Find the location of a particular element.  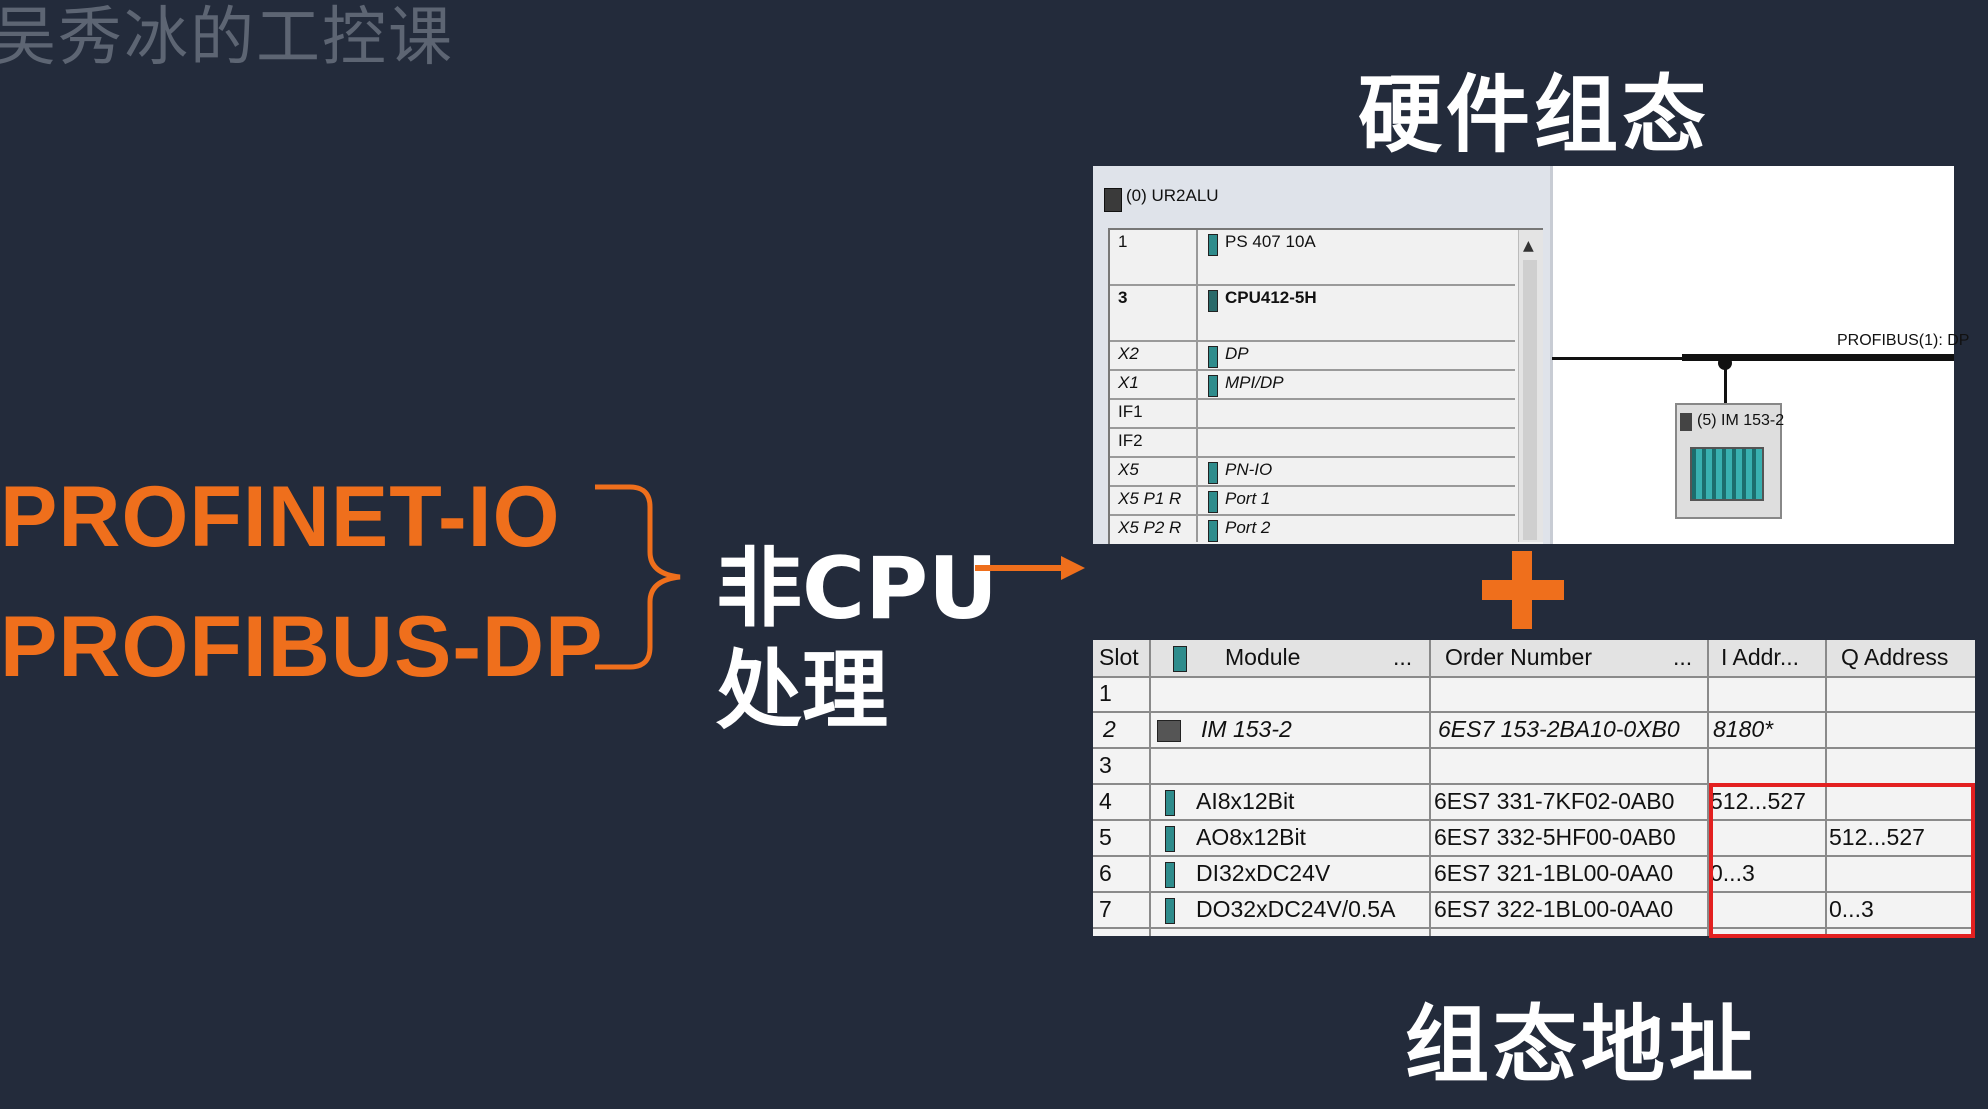

scroll-thumb is located at coordinates (1530, 400).